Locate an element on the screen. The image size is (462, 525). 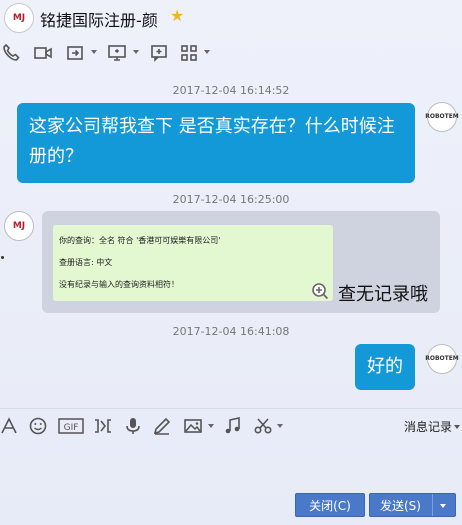
avatar-text: MJ is located at coordinates (19, 18).